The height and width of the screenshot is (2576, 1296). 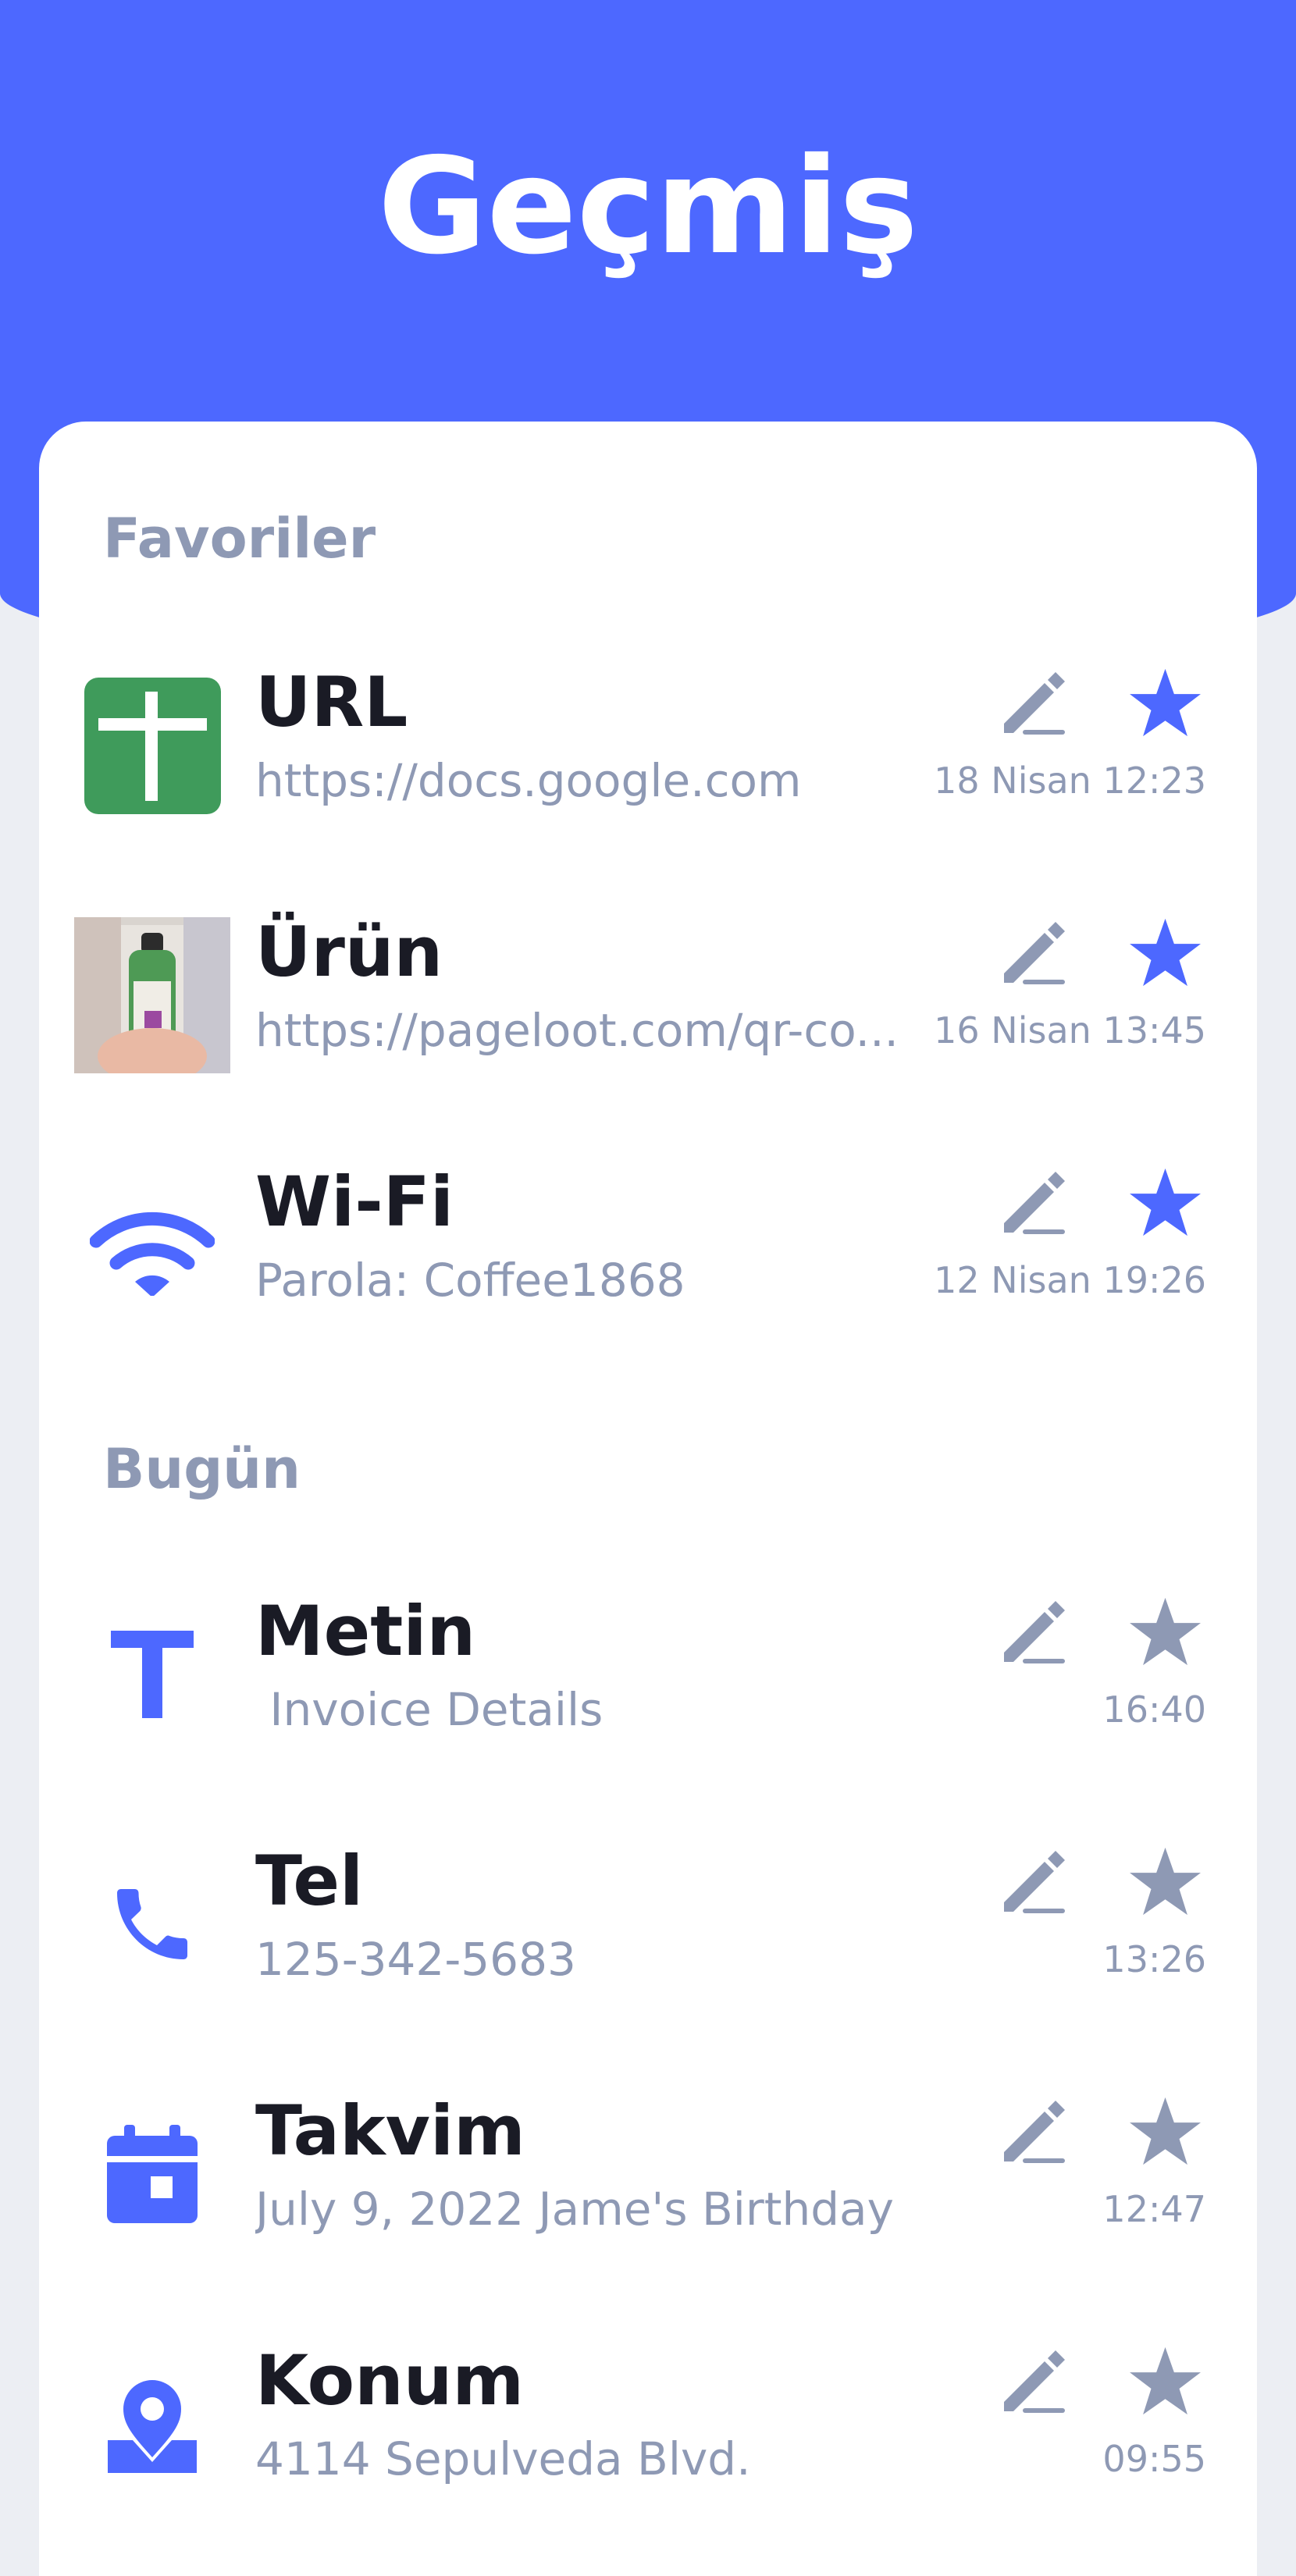 What do you see at coordinates (349, 952) in the screenshot?
I see `item-title: Ürün` at bounding box center [349, 952].